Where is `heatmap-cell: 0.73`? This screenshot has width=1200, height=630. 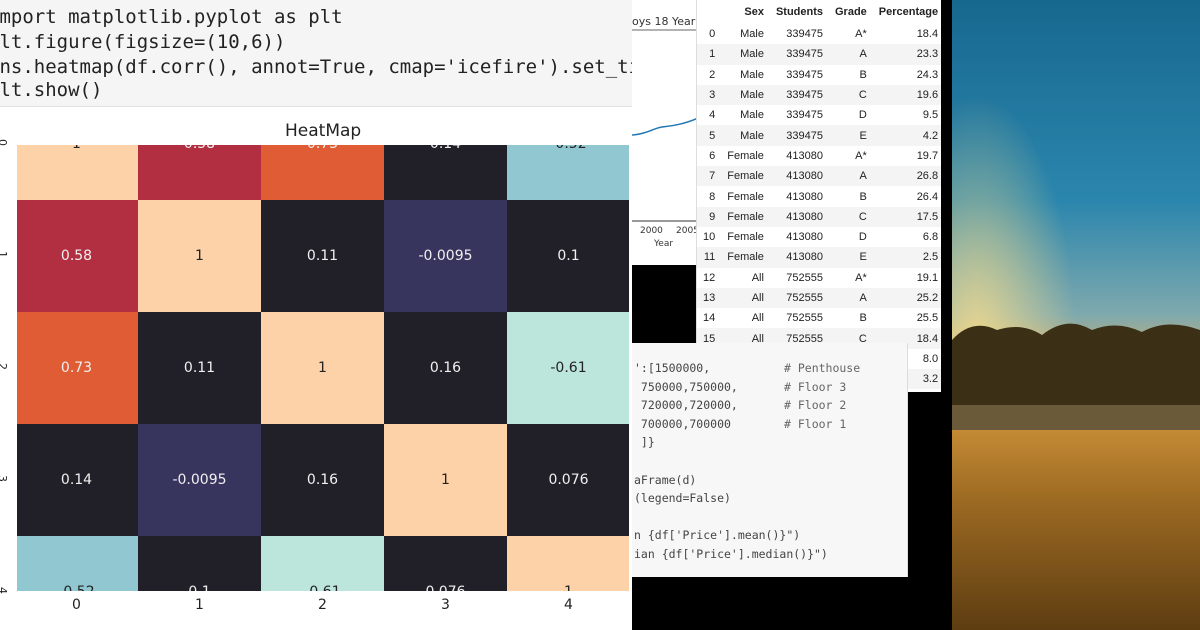
heatmap-cell: 0.73 is located at coordinates (77, 368).